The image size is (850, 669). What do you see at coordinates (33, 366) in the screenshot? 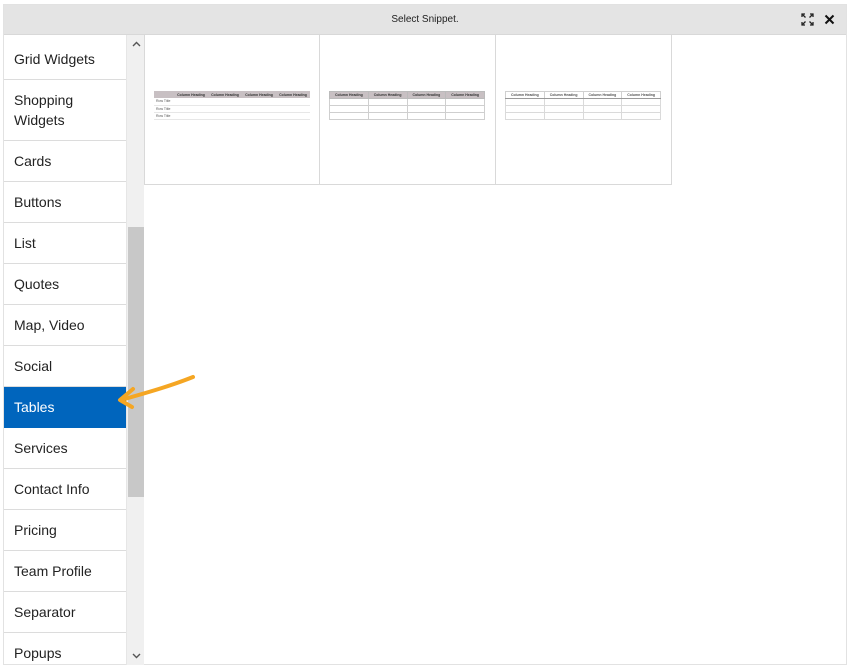
I see `sidebar-item-label: Social` at bounding box center [33, 366].